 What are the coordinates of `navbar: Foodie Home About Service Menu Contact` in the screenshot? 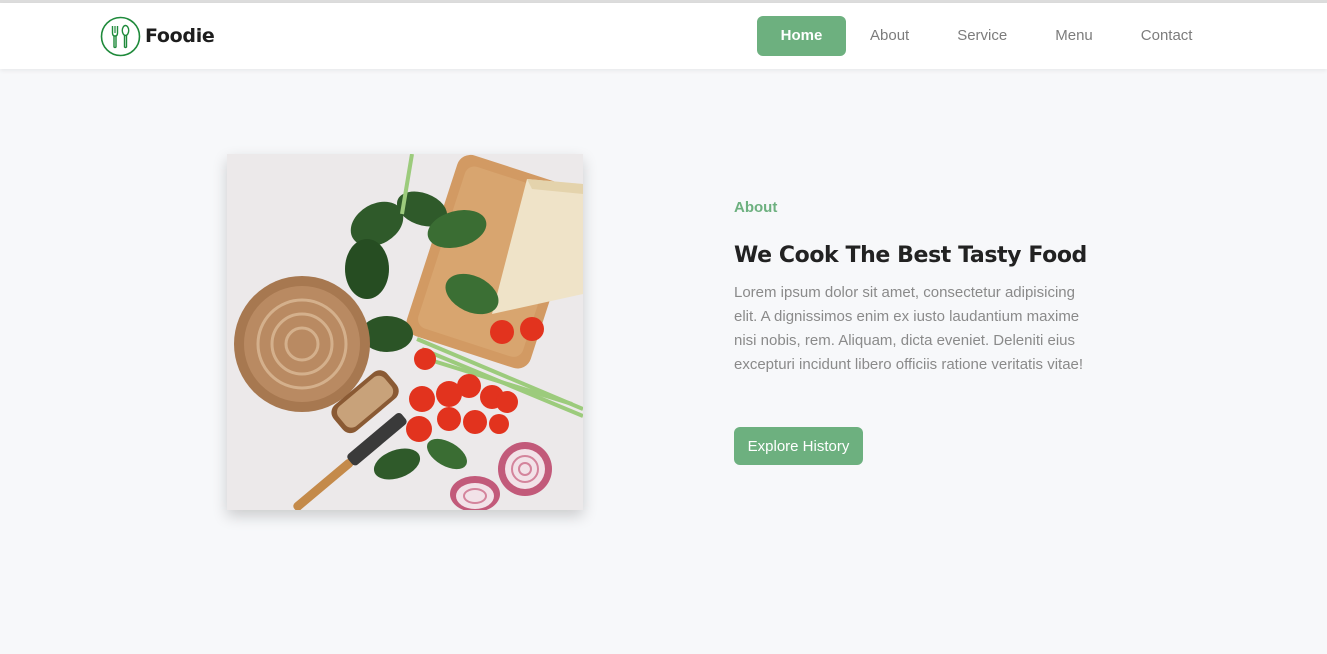 It's located at (663, 36).